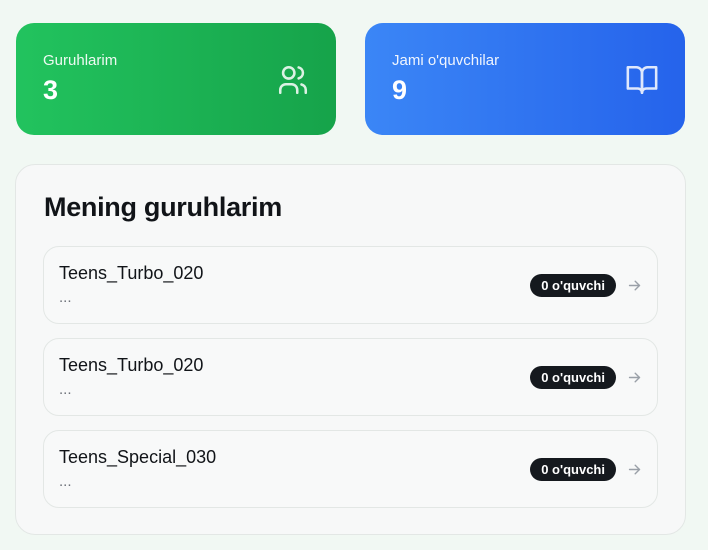  I want to click on group-item: Teens_Special_030 ... 0 o'quvchi, so click(350, 469).